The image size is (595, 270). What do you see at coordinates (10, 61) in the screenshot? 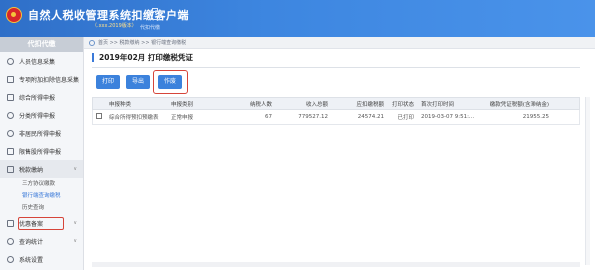
I see `person-icon` at bounding box center [10, 61].